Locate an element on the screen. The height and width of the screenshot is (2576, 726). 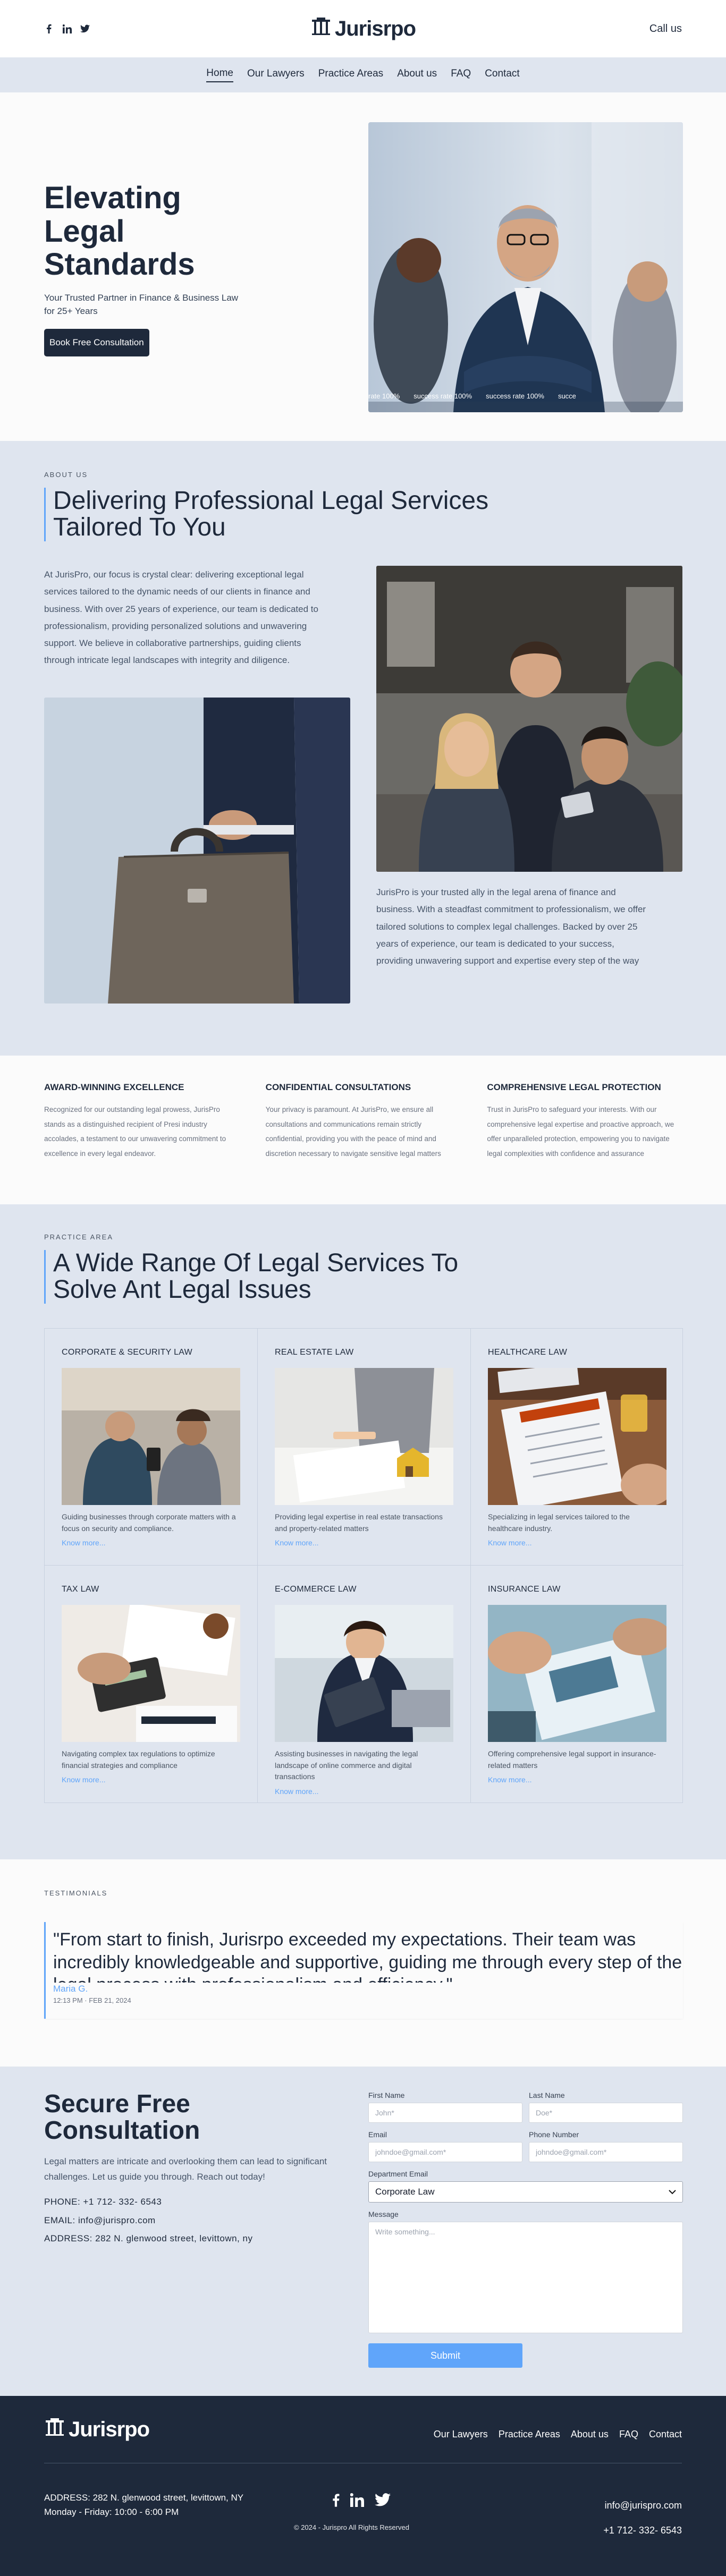
footer-phone: +1 712- 332- 6543 is located at coordinates (642, 2530).